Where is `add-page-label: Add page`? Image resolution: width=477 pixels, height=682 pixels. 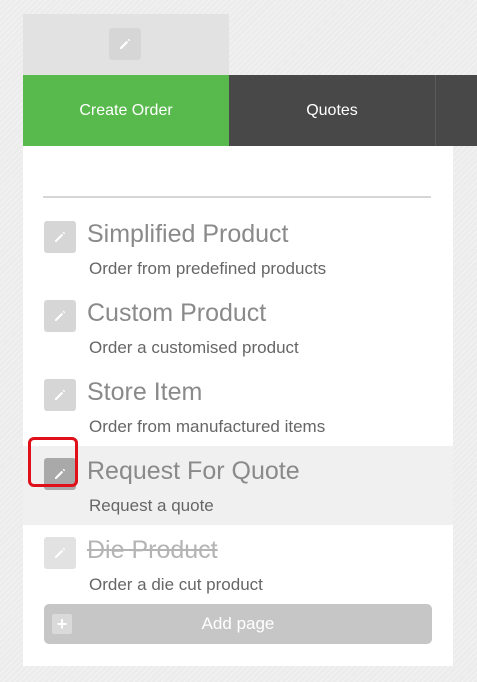 add-page-label: Add page is located at coordinates (238, 623).